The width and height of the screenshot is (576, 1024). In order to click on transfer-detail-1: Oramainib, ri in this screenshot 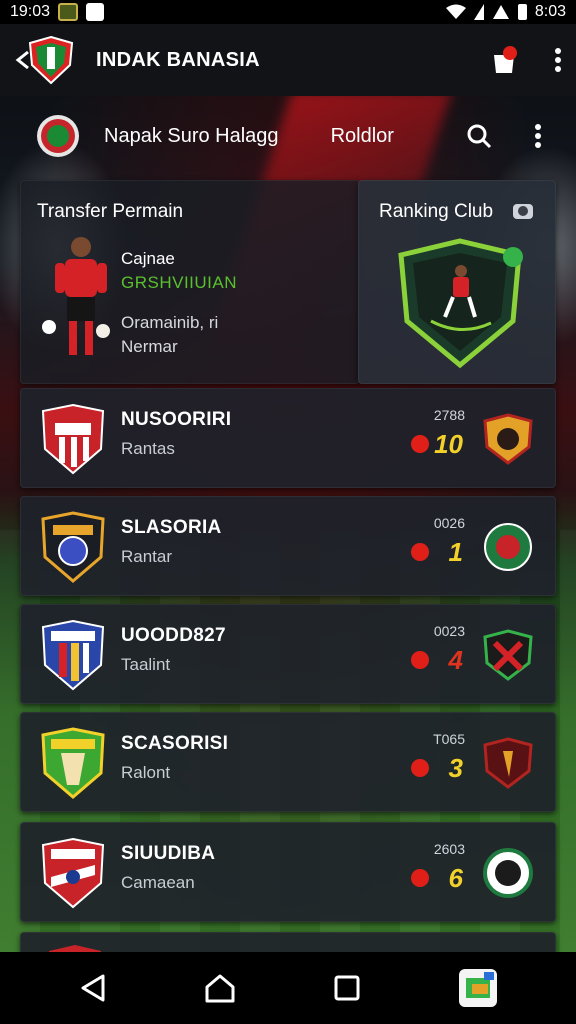, I will do `click(170, 322)`.